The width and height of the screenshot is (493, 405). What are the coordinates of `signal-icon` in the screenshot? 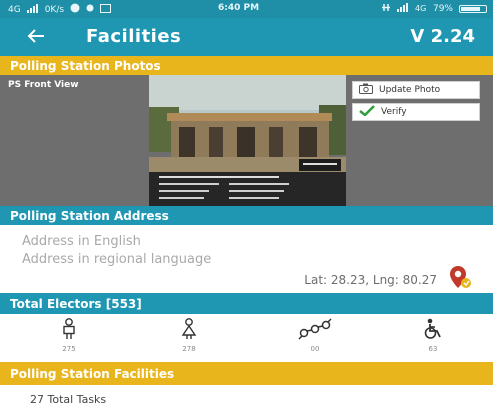 It's located at (32, 9).